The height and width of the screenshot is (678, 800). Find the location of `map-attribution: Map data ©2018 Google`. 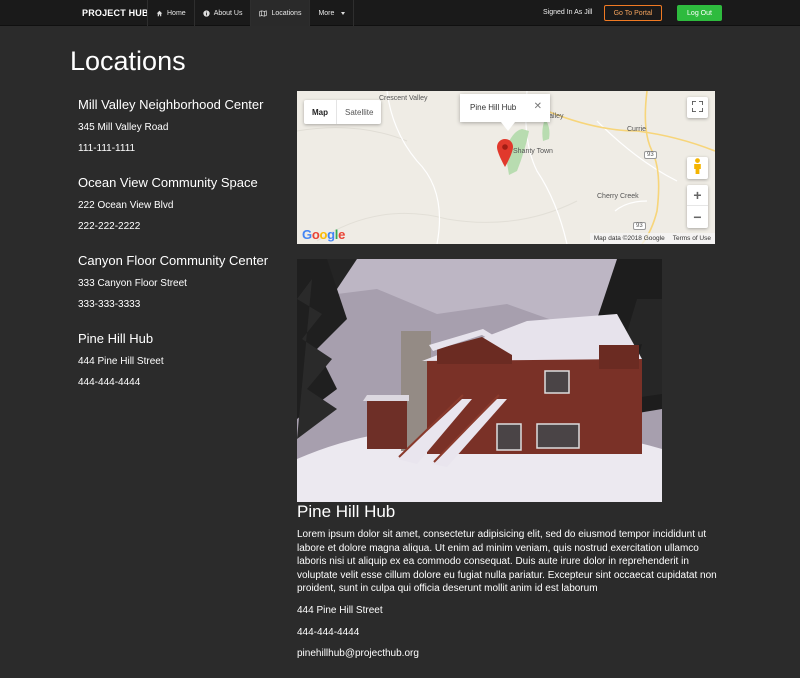

map-attribution: Map data ©2018 Google is located at coordinates (629, 238).